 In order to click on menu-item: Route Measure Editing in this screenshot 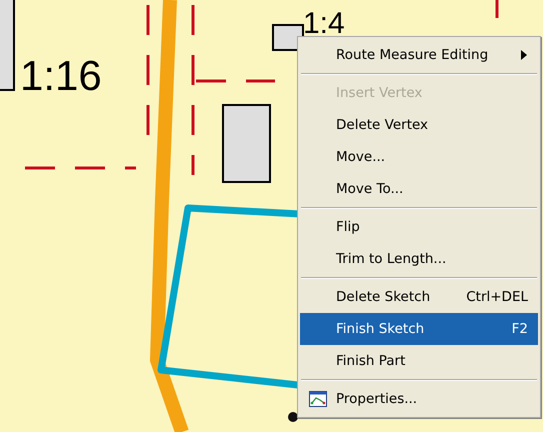, I will do `click(419, 55)`.